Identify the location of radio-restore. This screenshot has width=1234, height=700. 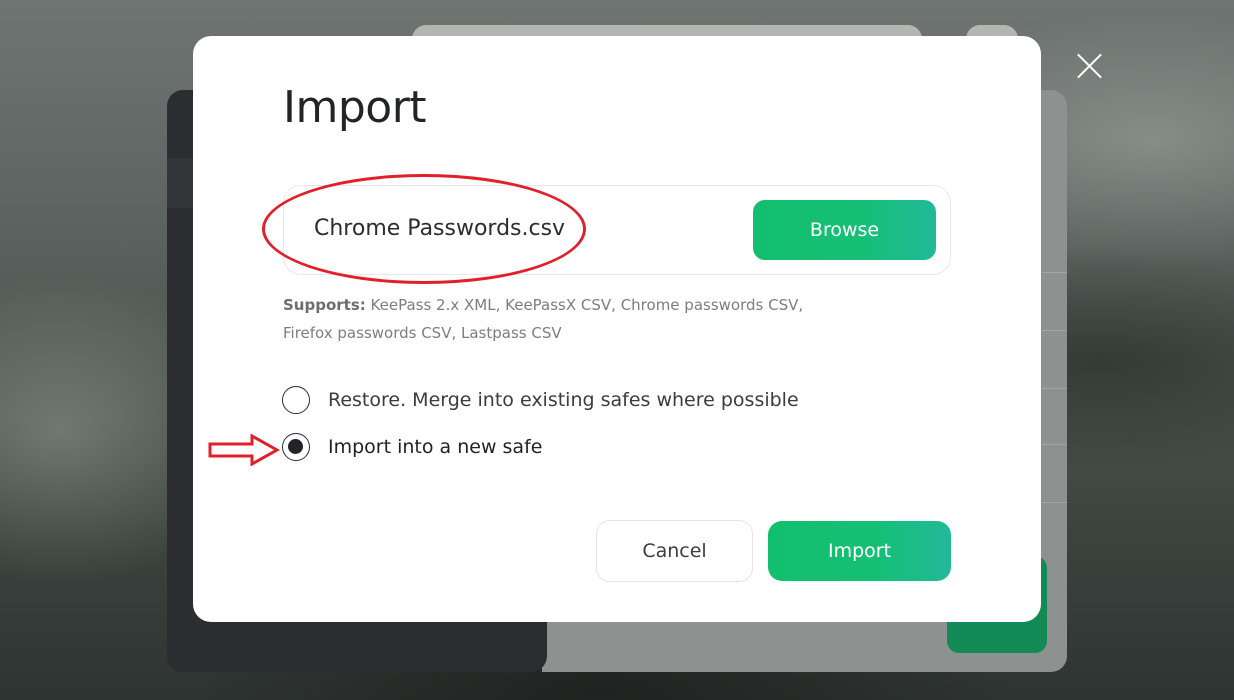
(296, 400).